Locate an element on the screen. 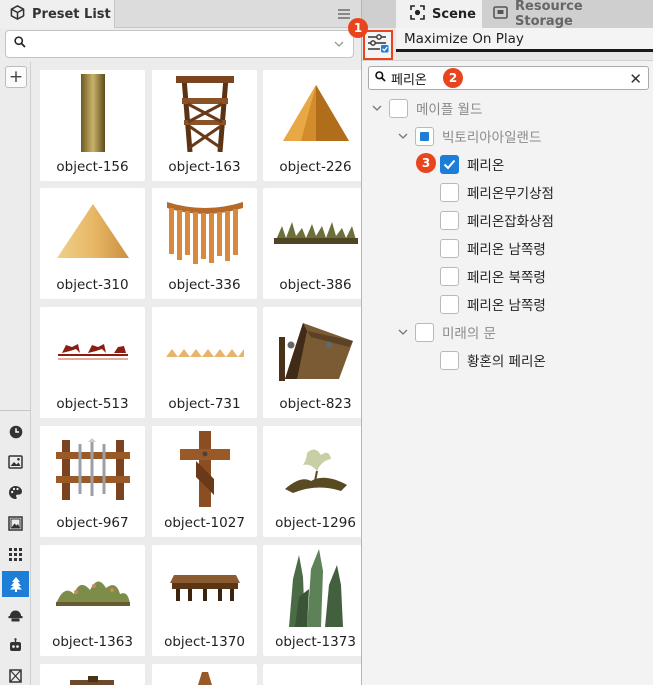 This screenshot has height=685, width=653. preset-card: object-731 is located at coordinates (204, 362).